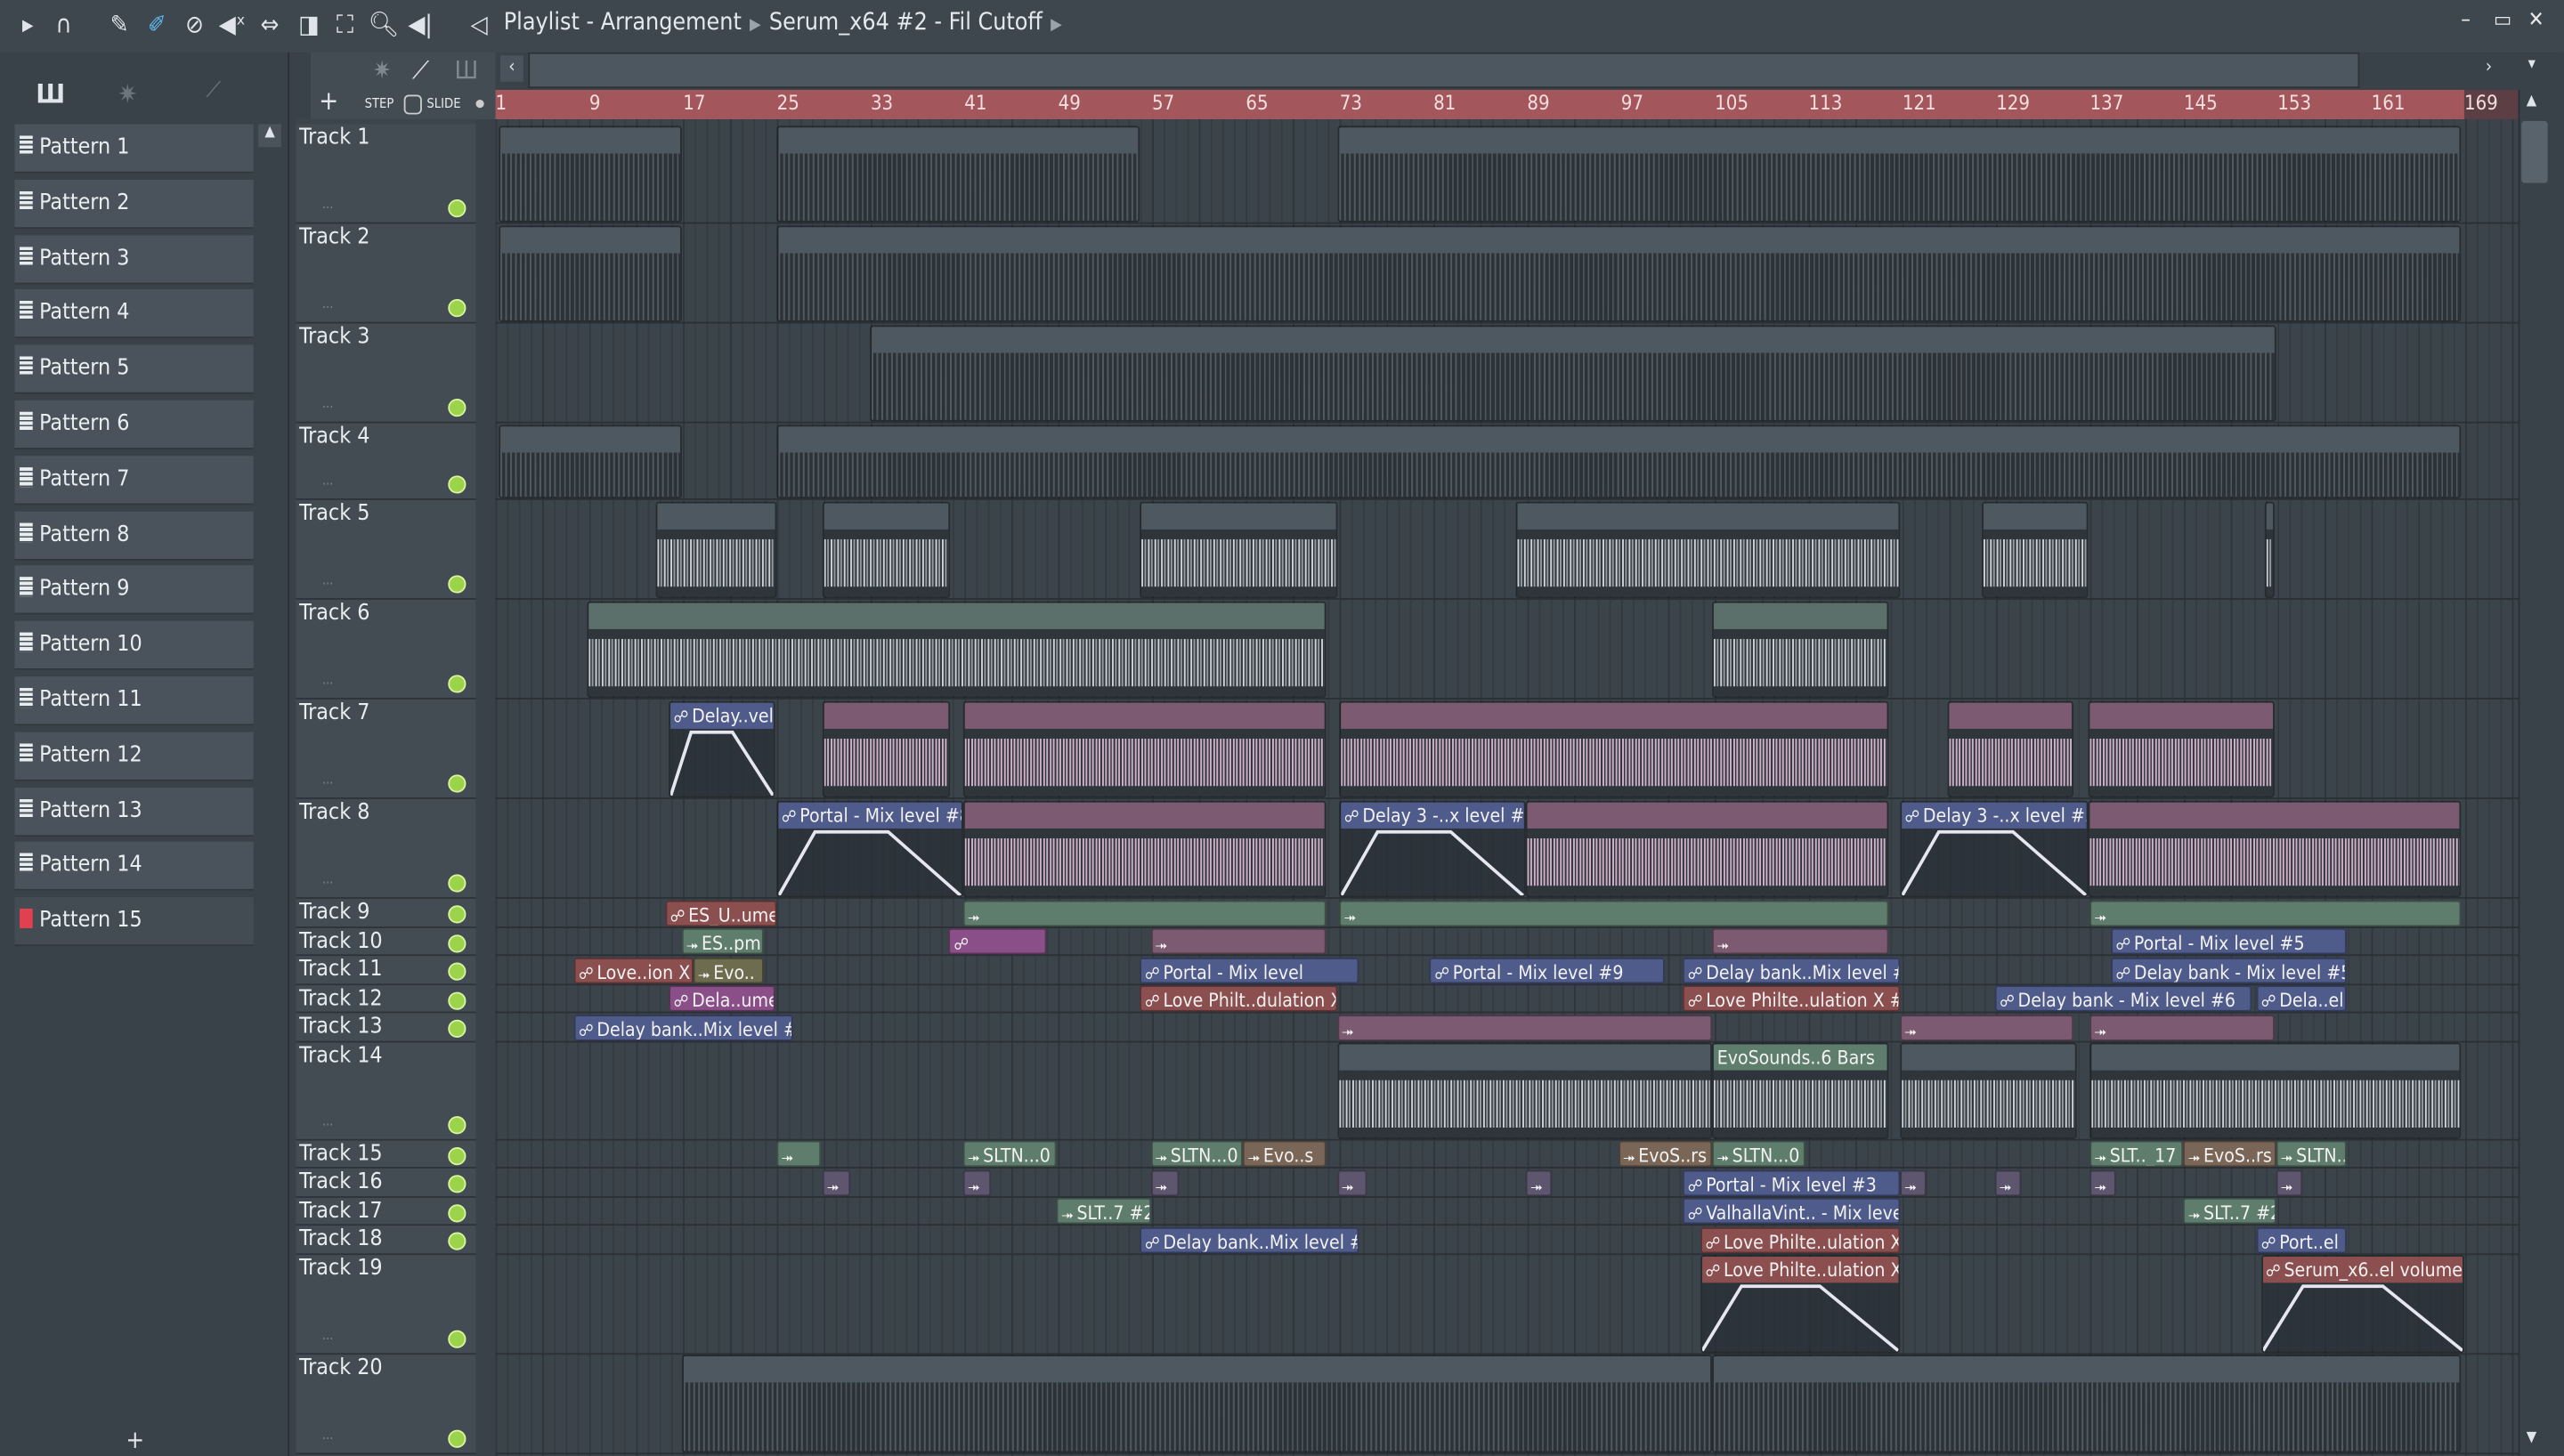  I want to click on add-pattern-button: +, so click(135, 1439).